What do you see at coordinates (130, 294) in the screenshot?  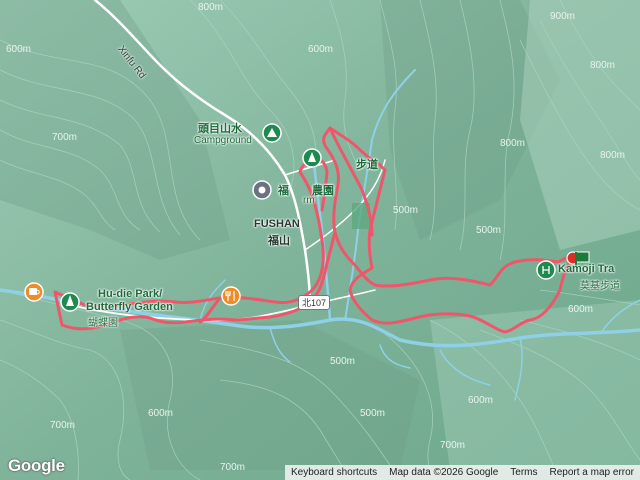 I see `hudie-park-label: Hu-die Park/` at bounding box center [130, 294].